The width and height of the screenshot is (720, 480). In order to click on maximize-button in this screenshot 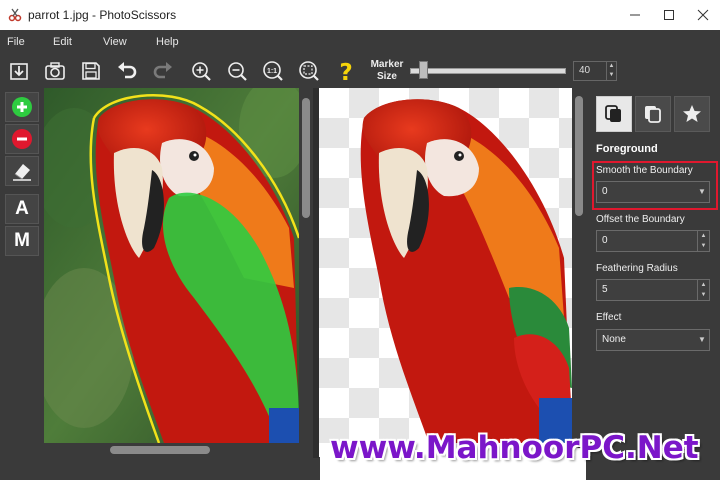, I will do `click(669, 15)`.